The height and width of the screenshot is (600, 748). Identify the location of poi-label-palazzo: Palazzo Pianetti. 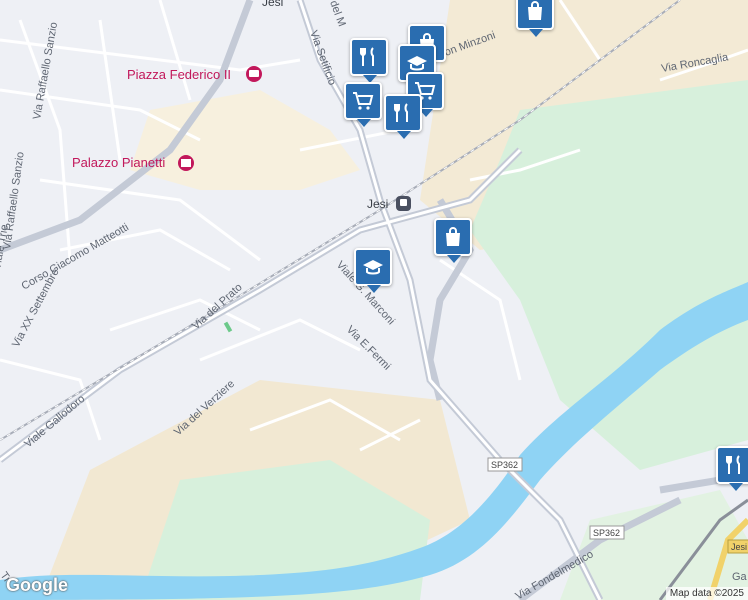
(118, 162).